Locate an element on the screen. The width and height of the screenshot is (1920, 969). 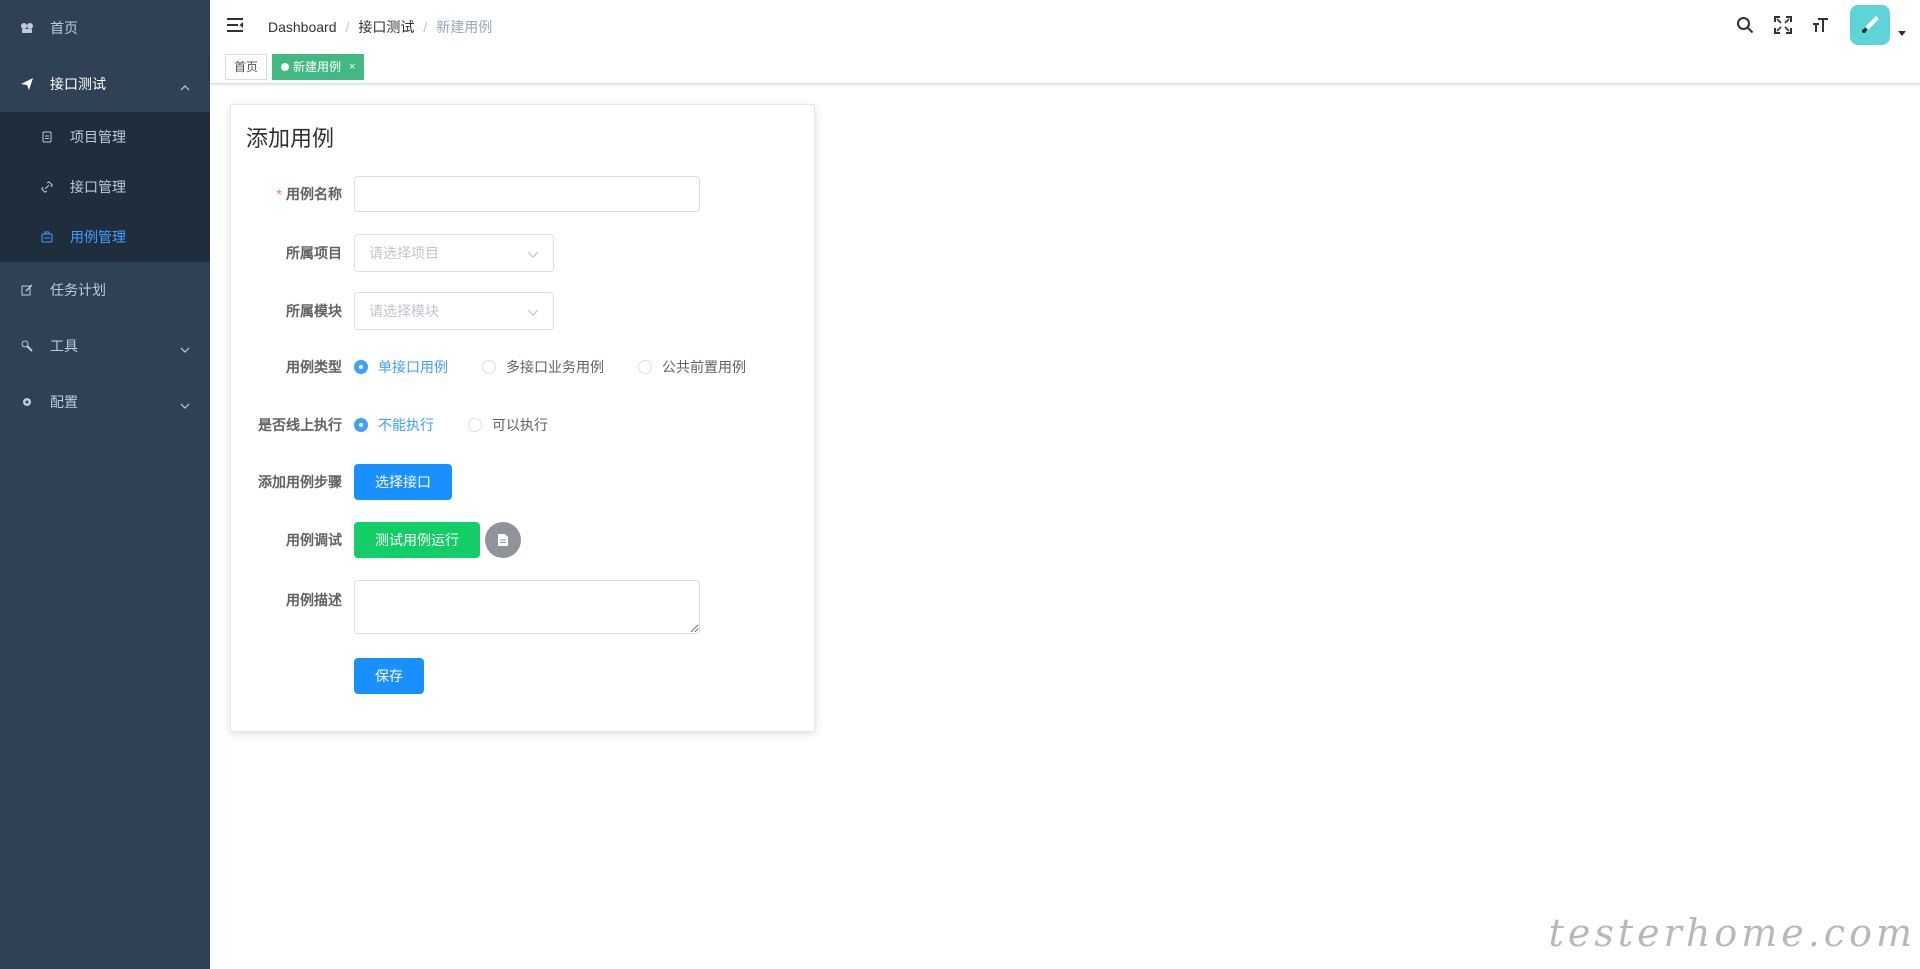
form-row-project: 所属项目 请选择项目 is located at coordinates (523, 253).